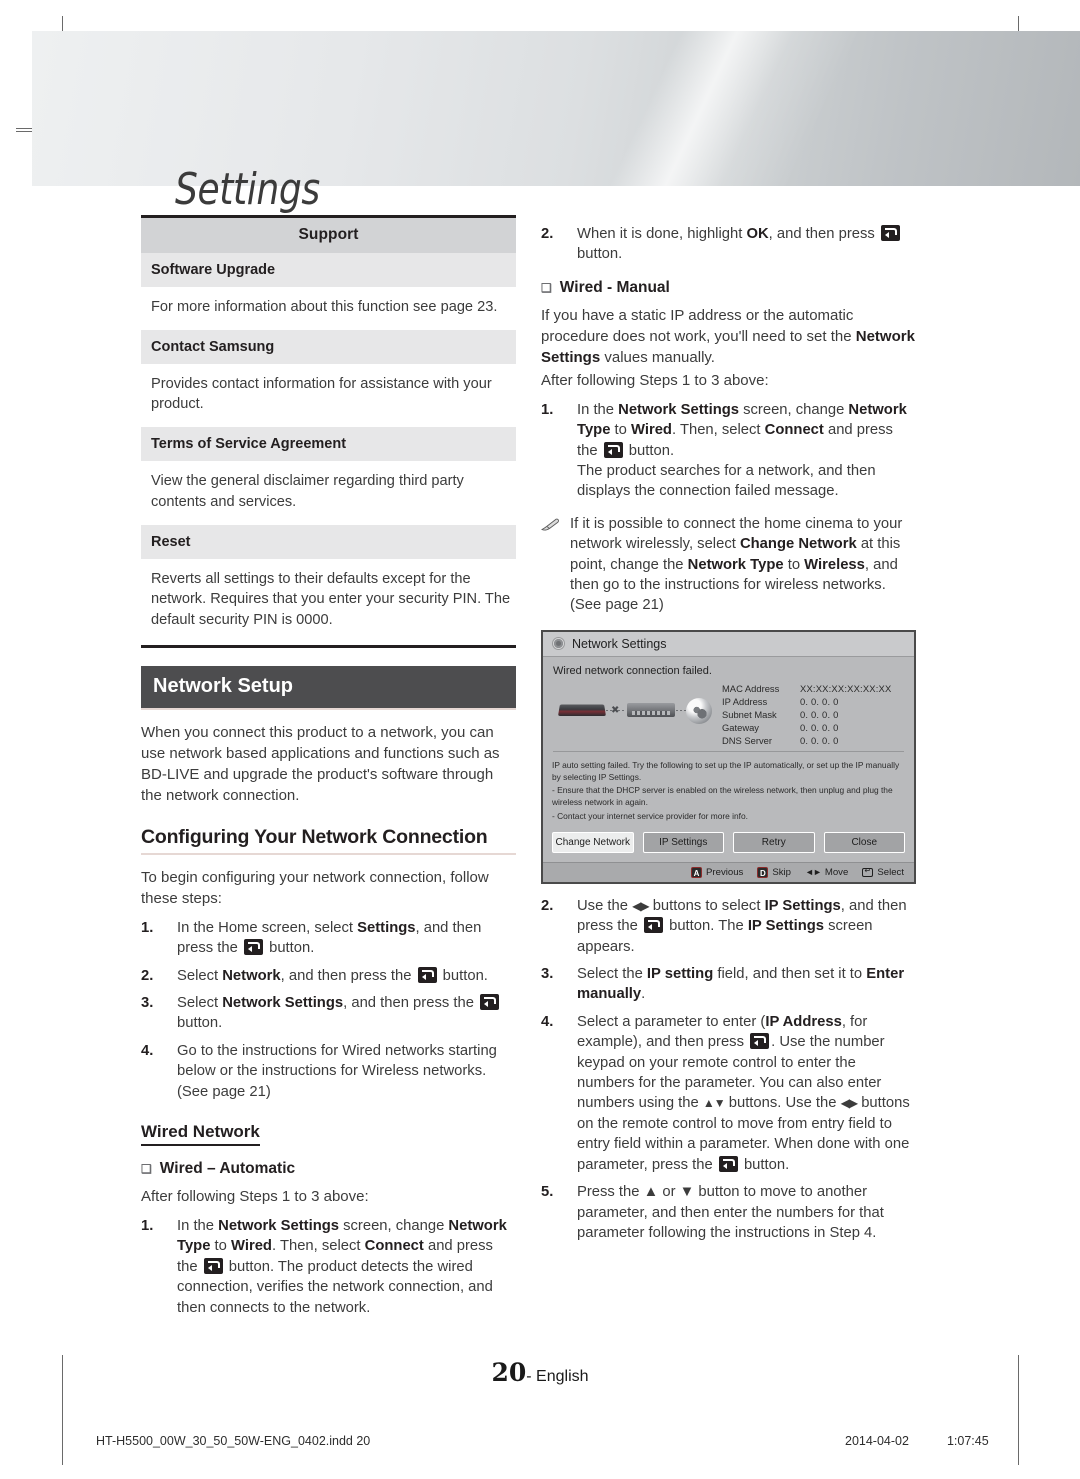  I want to click on close-button: Close, so click(864, 842).